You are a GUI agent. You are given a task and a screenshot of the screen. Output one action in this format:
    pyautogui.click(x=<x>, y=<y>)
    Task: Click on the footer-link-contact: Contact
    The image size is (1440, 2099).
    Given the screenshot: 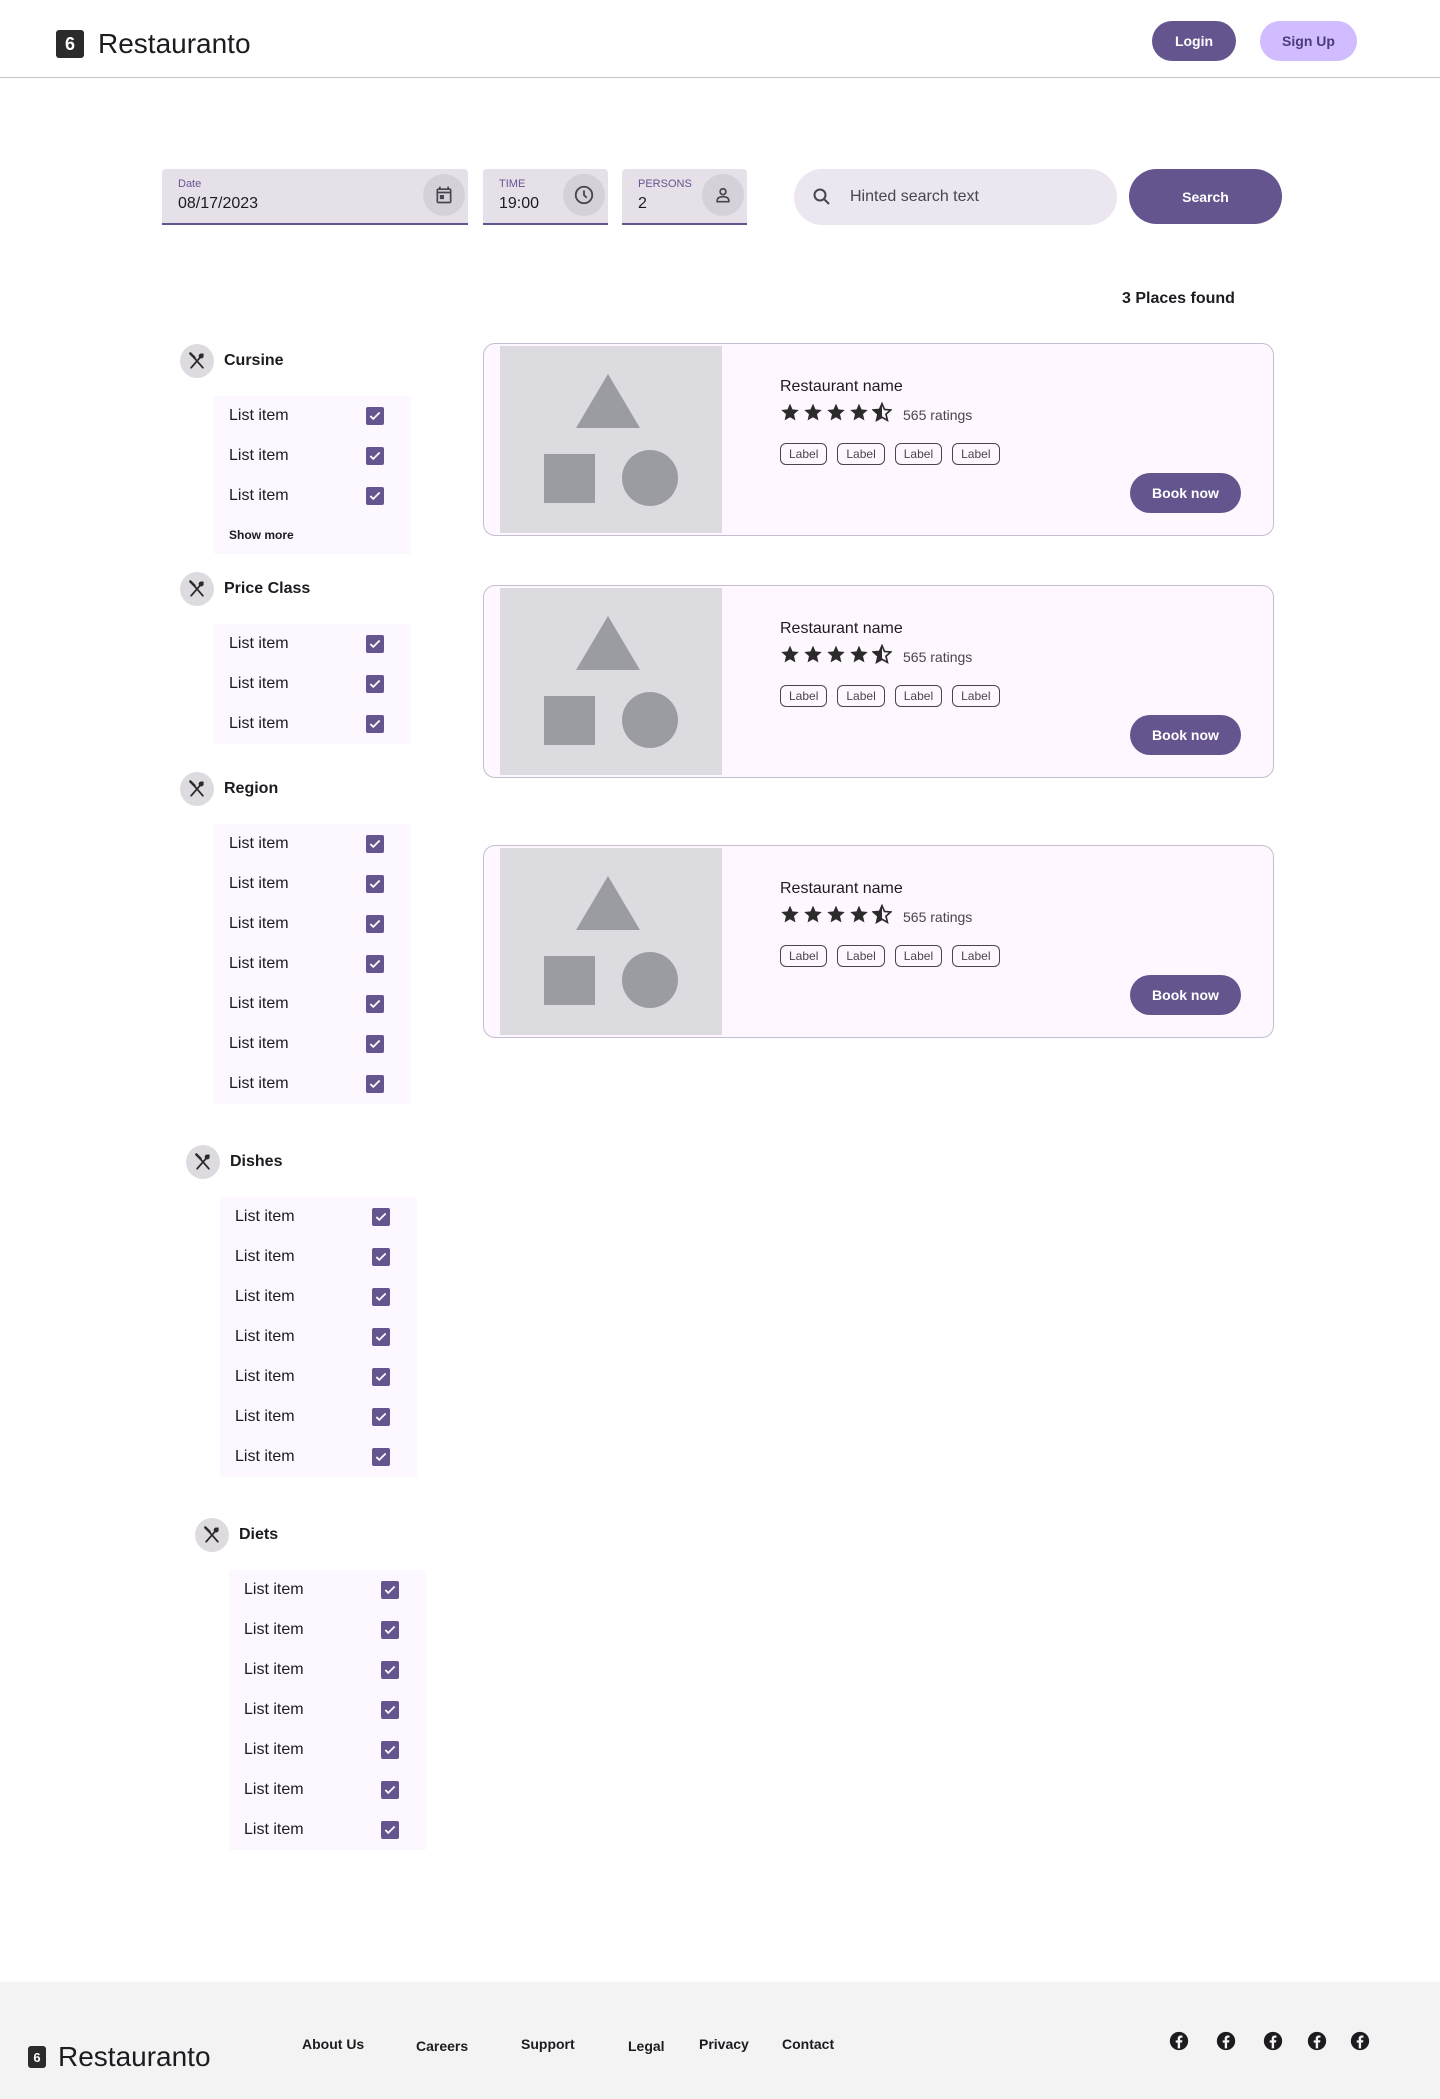 What is the action you would take?
    pyautogui.click(x=808, y=2044)
    